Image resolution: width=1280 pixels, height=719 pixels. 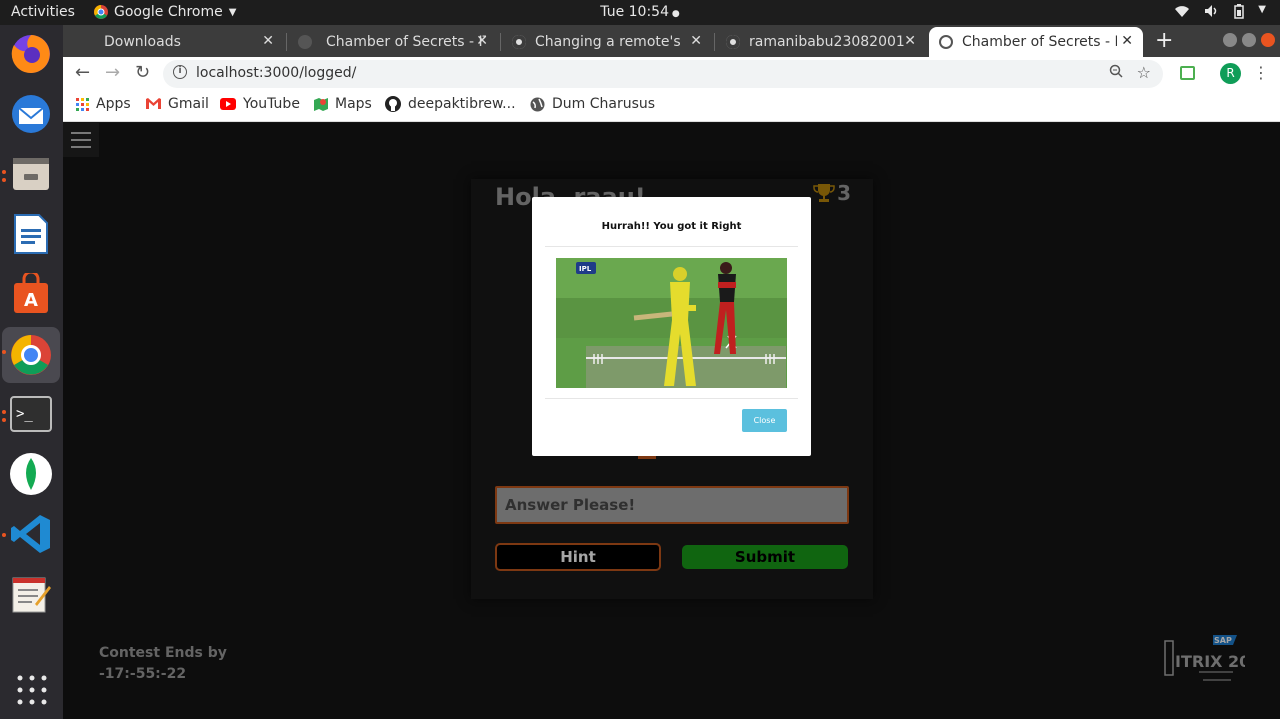 What do you see at coordinates (82, 104) in the screenshot?
I see `apps-grid-icon` at bounding box center [82, 104].